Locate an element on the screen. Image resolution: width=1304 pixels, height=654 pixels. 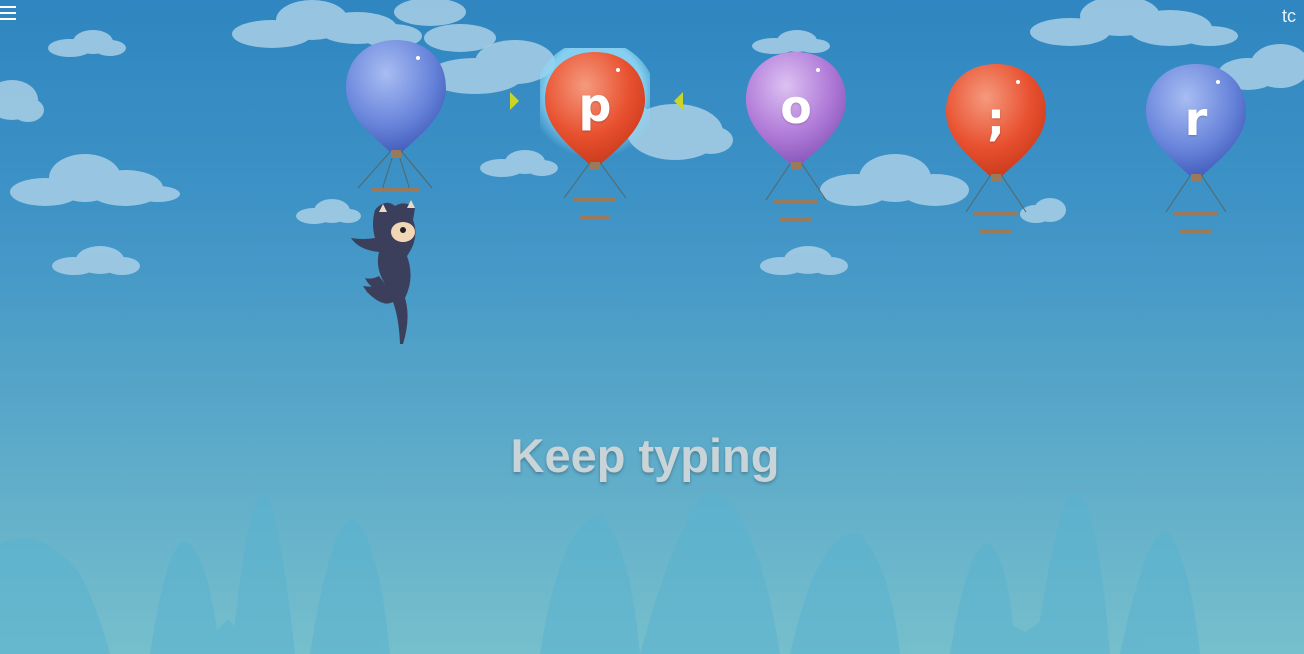
balloon-5: r is located at coordinates (1204, 162).